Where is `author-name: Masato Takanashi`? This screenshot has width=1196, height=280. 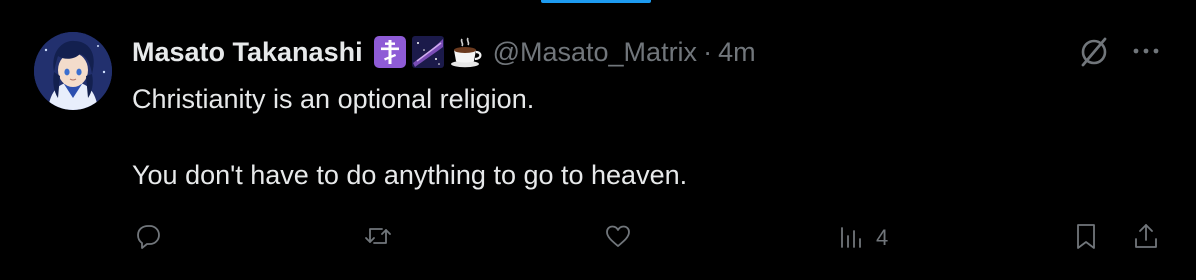
author-name: Masato Takanashi is located at coordinates (247, 52).